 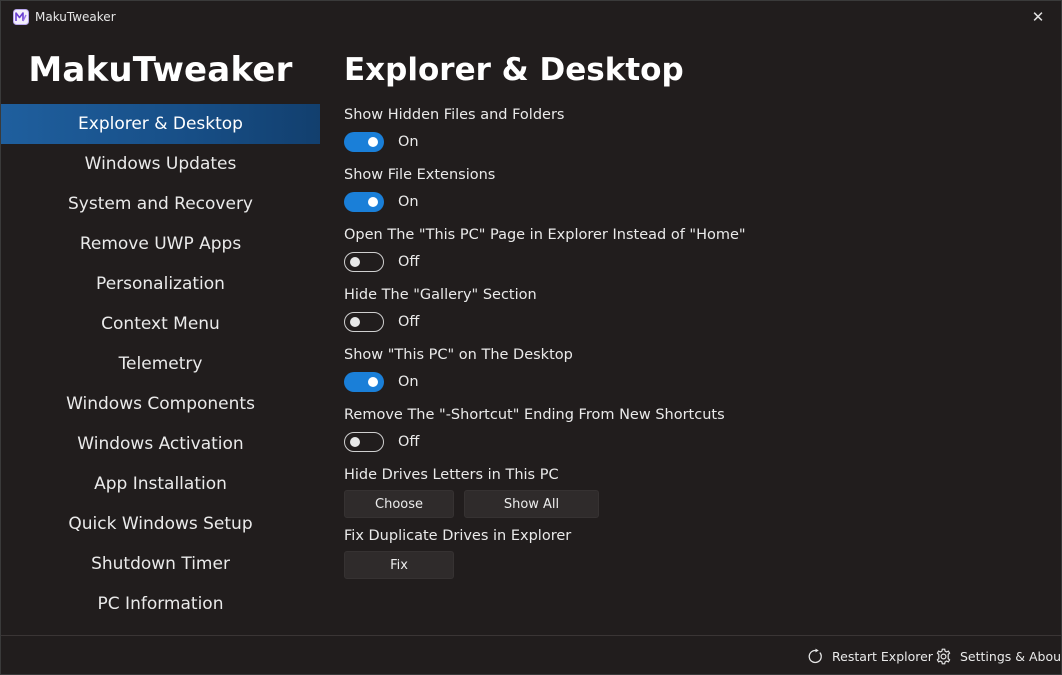 I want to click on sidebar-item-quick-windows-setup: Quick Windows Setup, so click(x=160, y=524).